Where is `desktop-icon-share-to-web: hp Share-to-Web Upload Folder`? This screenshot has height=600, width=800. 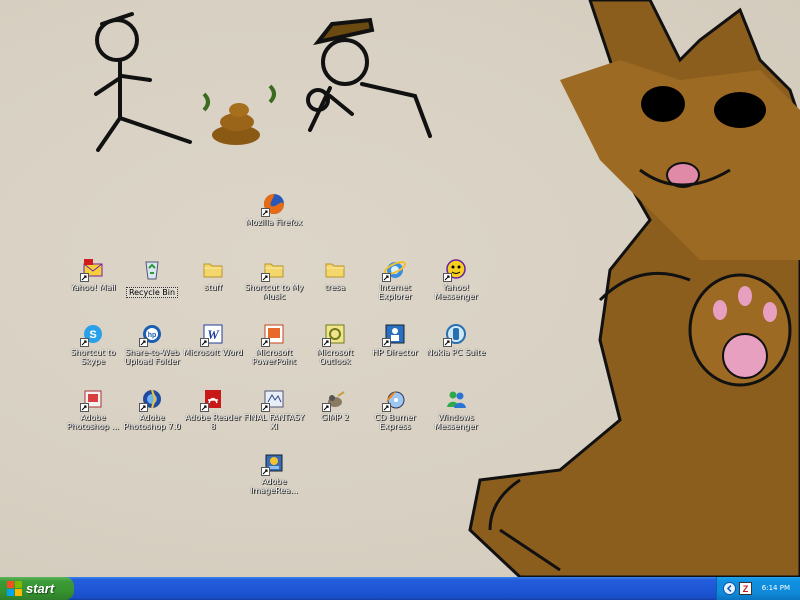 desktop-icon-share-to-web: hp Share-to-Web Upload Folder is located at coordinates (152, 354).